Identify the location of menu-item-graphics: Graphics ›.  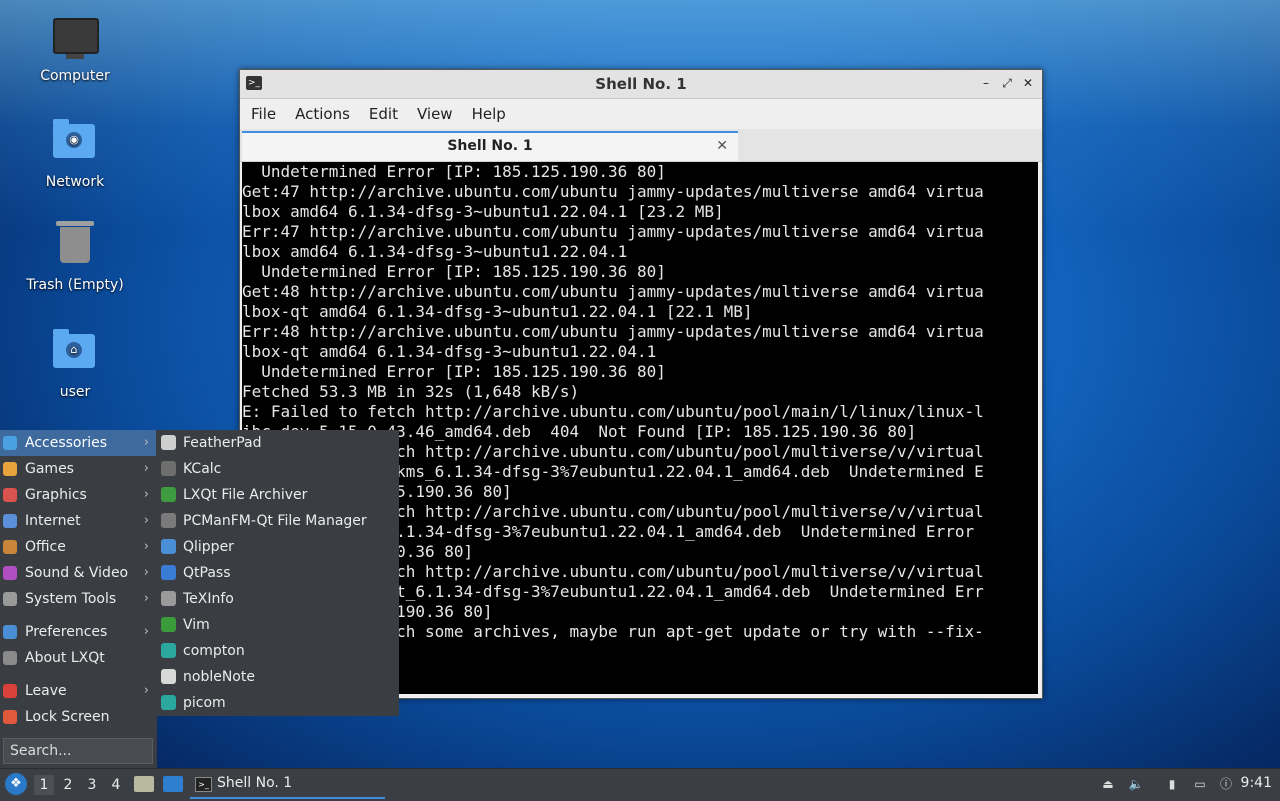
(78, 495).